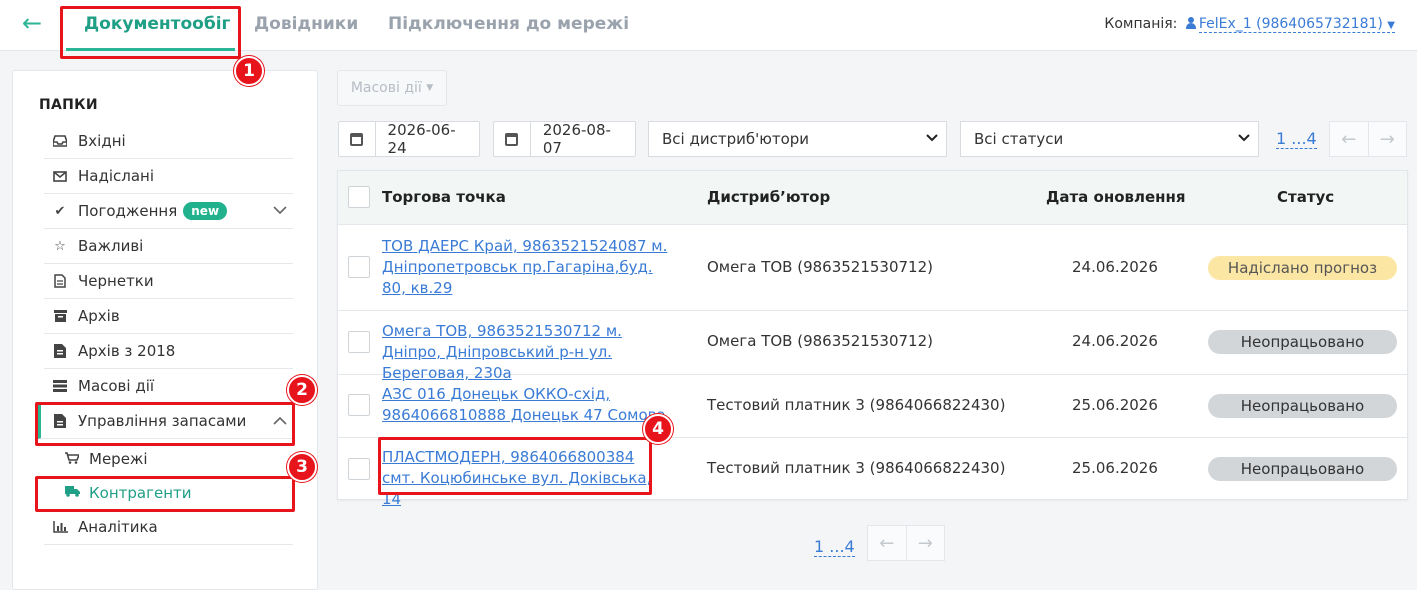  I want to click on sidebar-item-mass-actions: Масові дії, so click(168, 386).